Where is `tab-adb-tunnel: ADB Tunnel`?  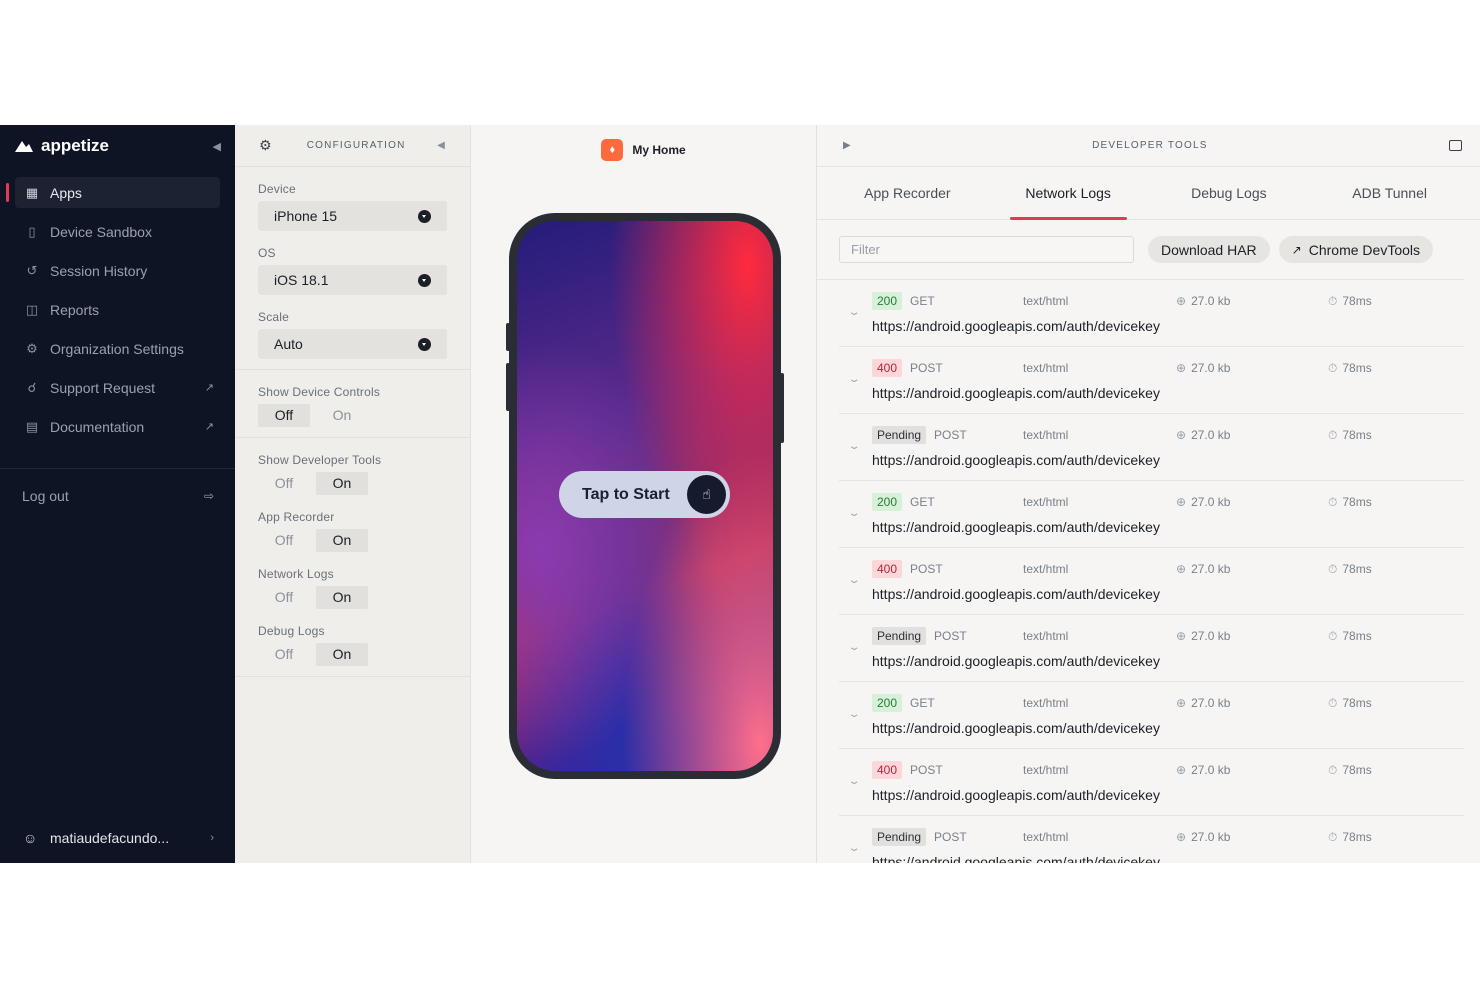 tab-adb-tunnel: ADB Tunnel is located at coordinates (1389, 193).